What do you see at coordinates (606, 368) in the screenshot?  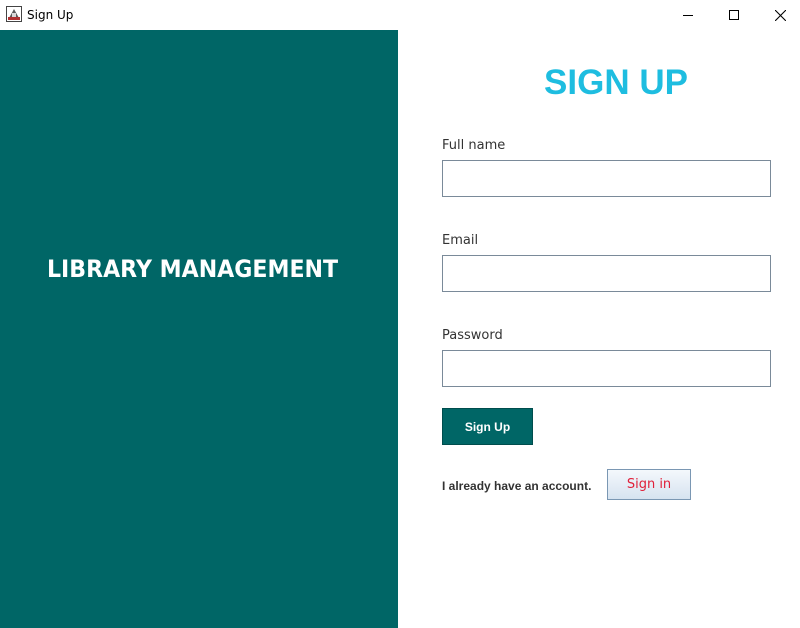 I see `password-field` at bounding box center [606, 368].